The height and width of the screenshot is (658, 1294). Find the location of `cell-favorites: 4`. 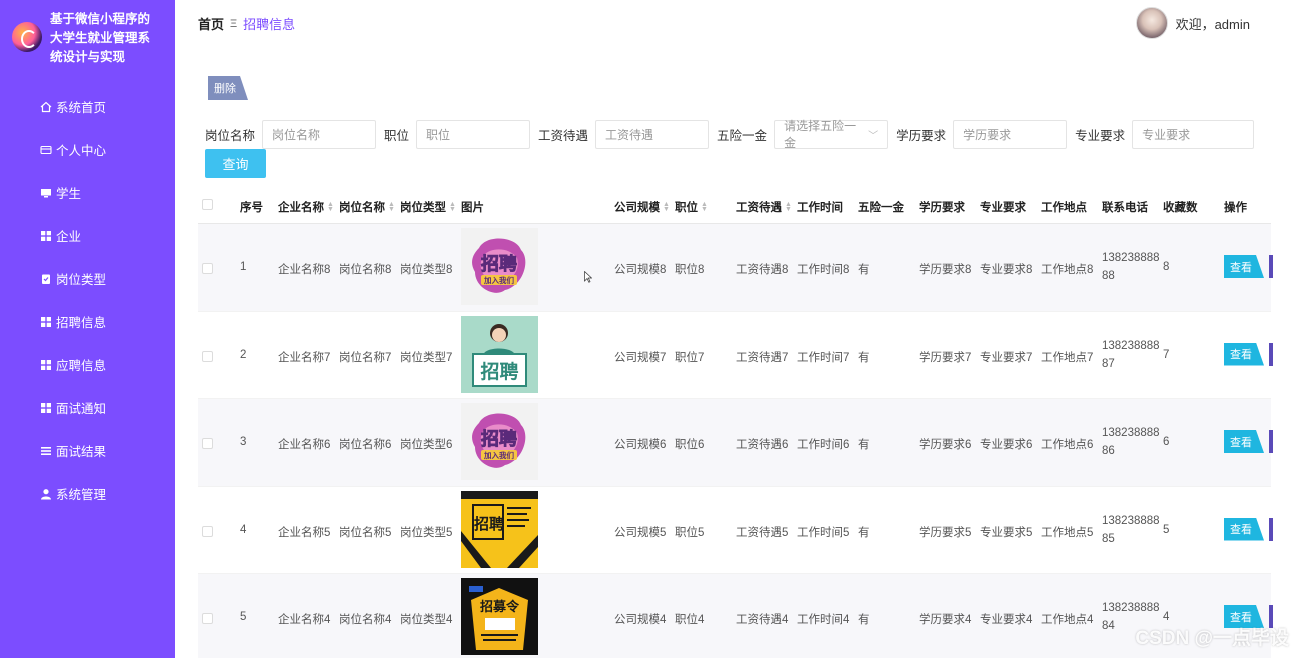

cell-favorites: 4 is located at coordinates (1166, 617).